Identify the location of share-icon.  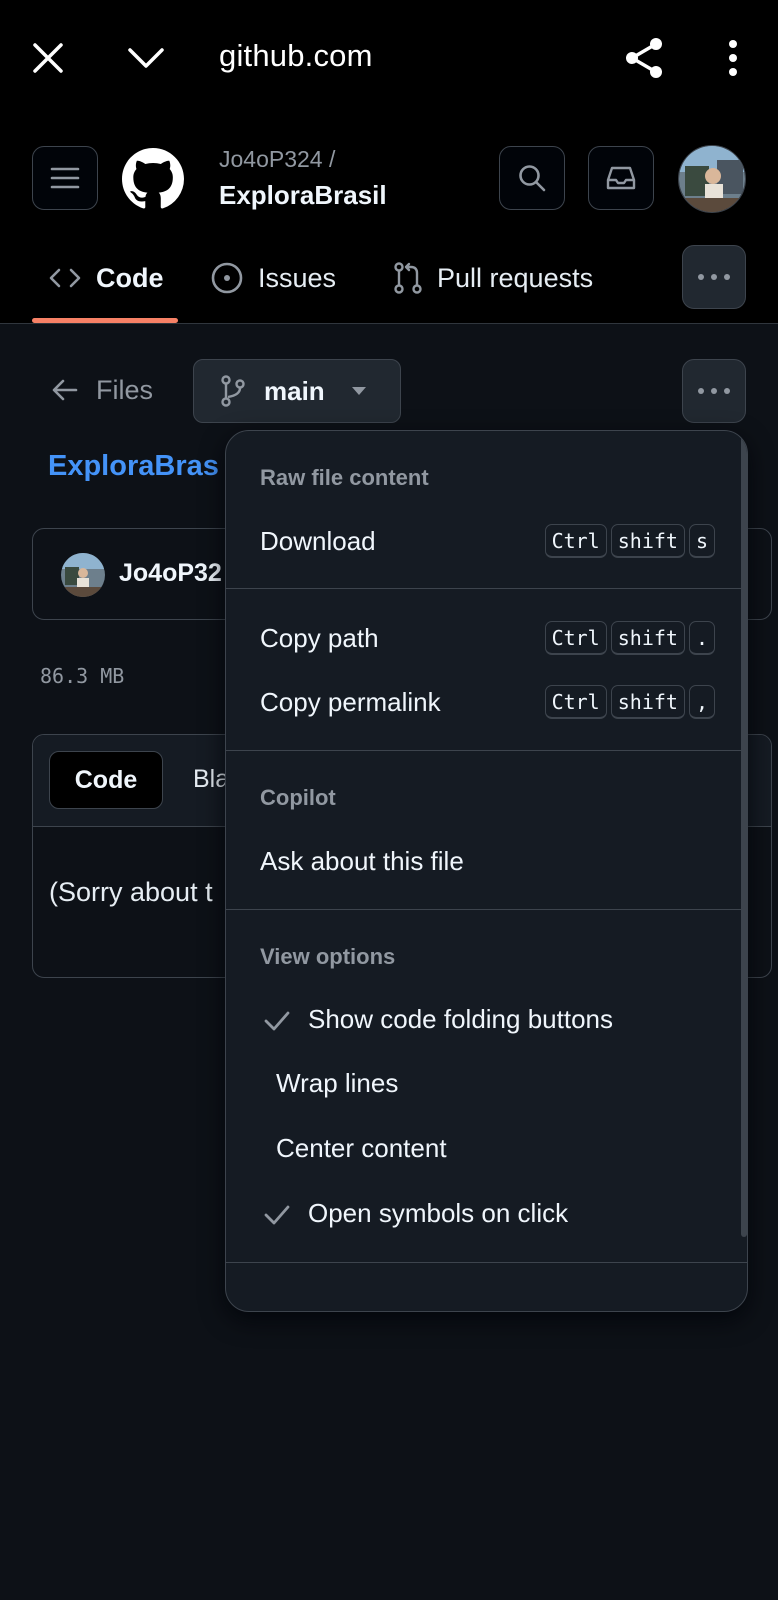
(644, 58).